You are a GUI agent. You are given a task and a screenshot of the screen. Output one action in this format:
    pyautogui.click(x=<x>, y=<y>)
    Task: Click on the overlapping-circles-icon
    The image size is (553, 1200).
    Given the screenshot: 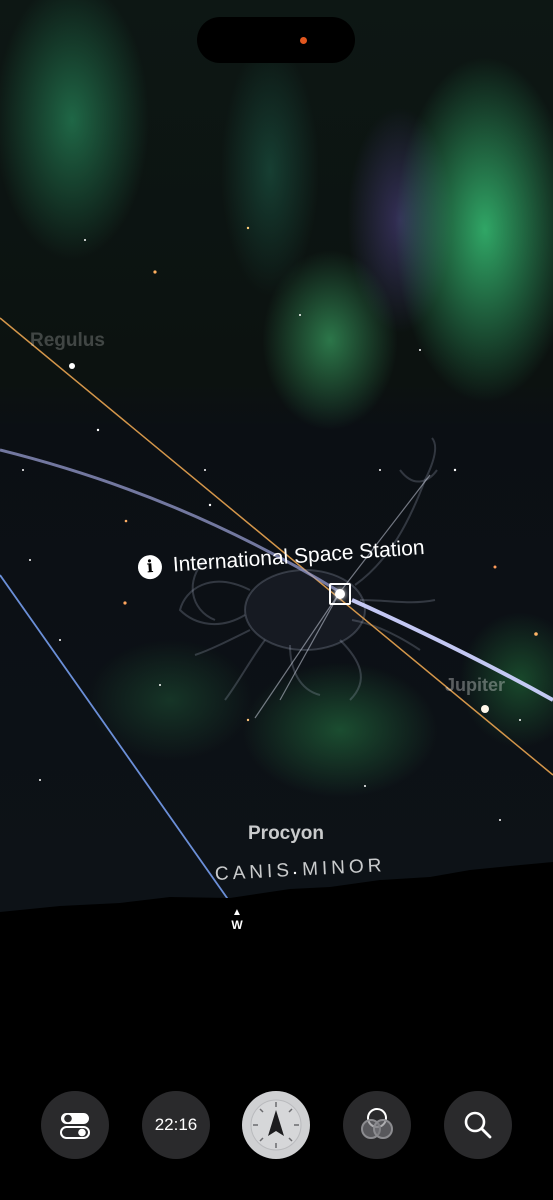 What is the action you would take?
    pyautogui.click(x=377, y=1123)
    